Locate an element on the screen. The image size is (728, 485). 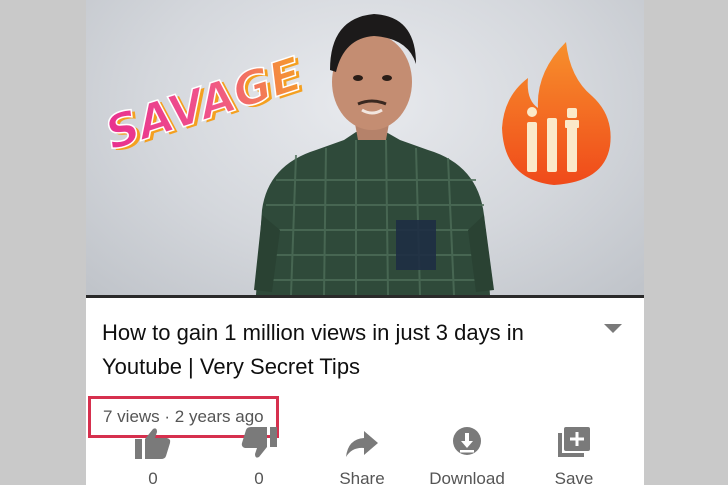
action-bar: 0 0 Share Download Save is located at coordinates (365, 455).